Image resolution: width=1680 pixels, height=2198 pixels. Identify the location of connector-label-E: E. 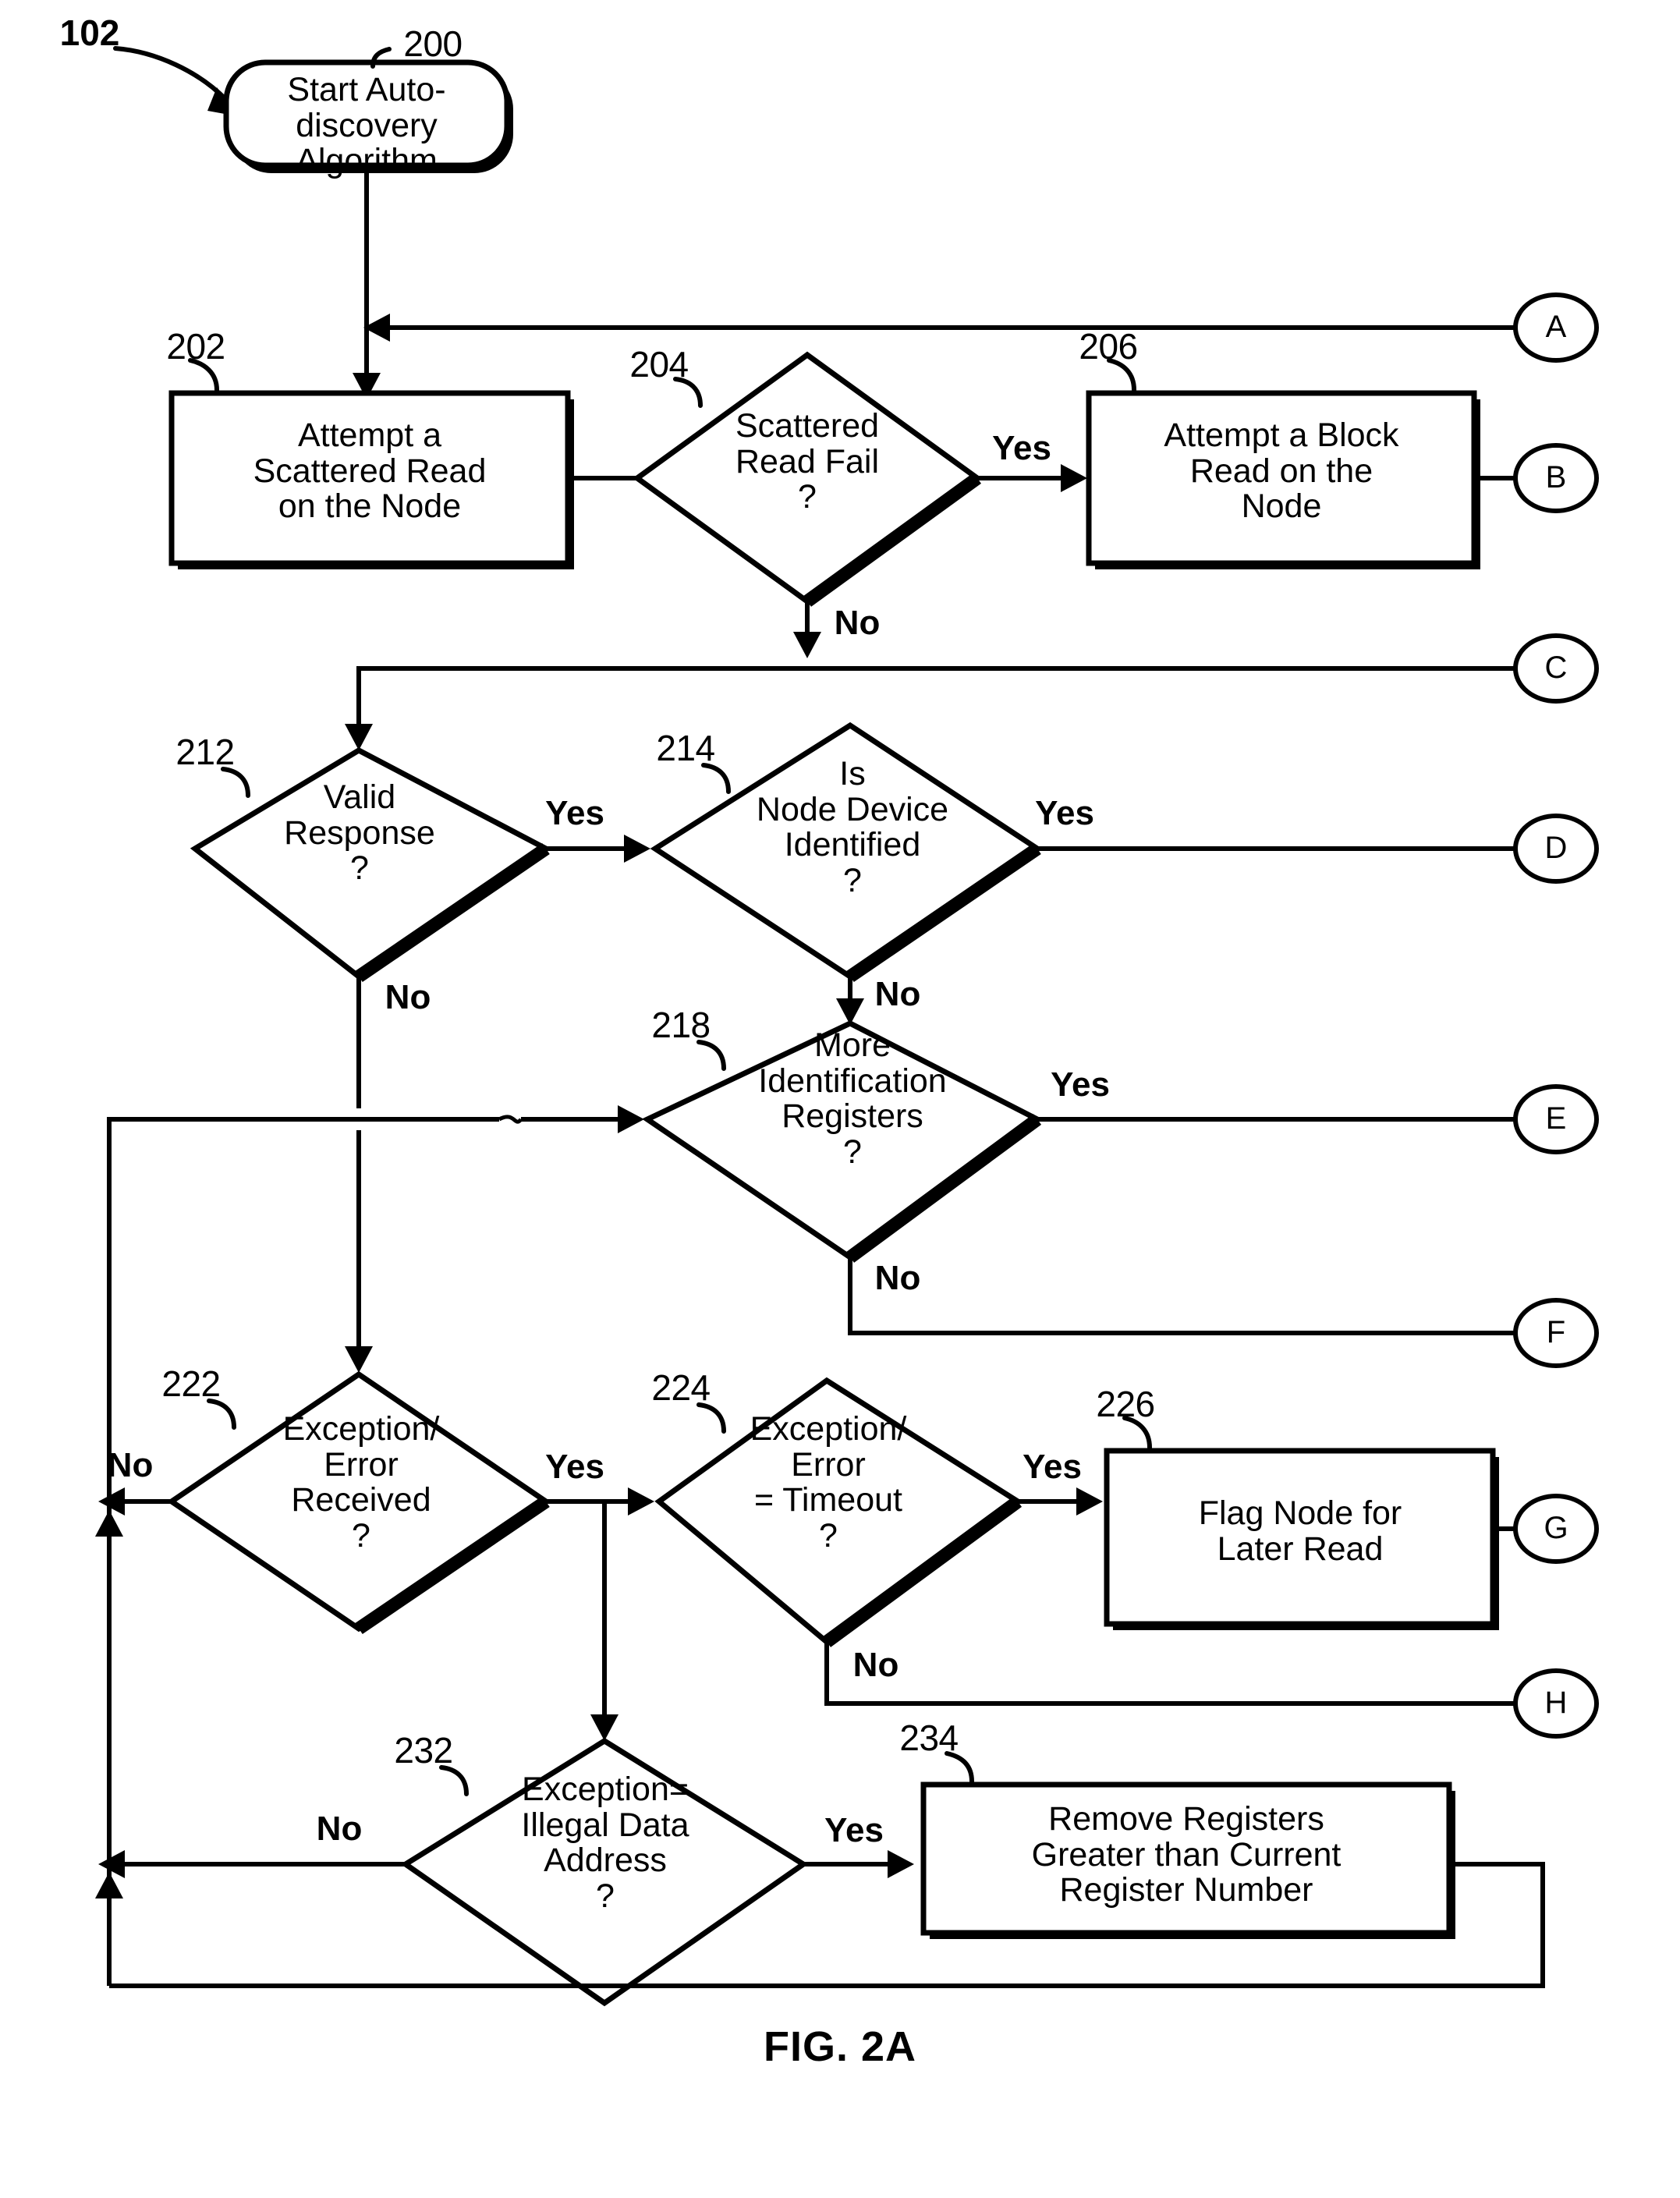
(1556, 1118).